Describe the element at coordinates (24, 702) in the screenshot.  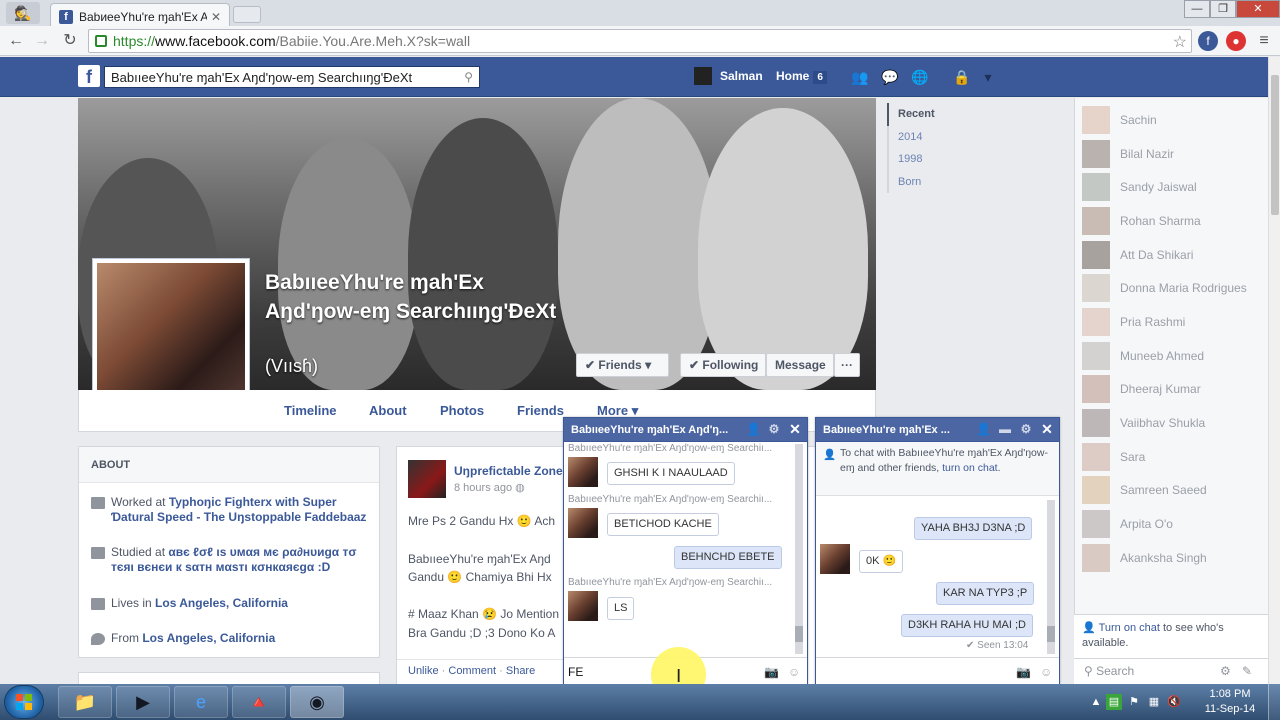
I see `start-button` at that location.